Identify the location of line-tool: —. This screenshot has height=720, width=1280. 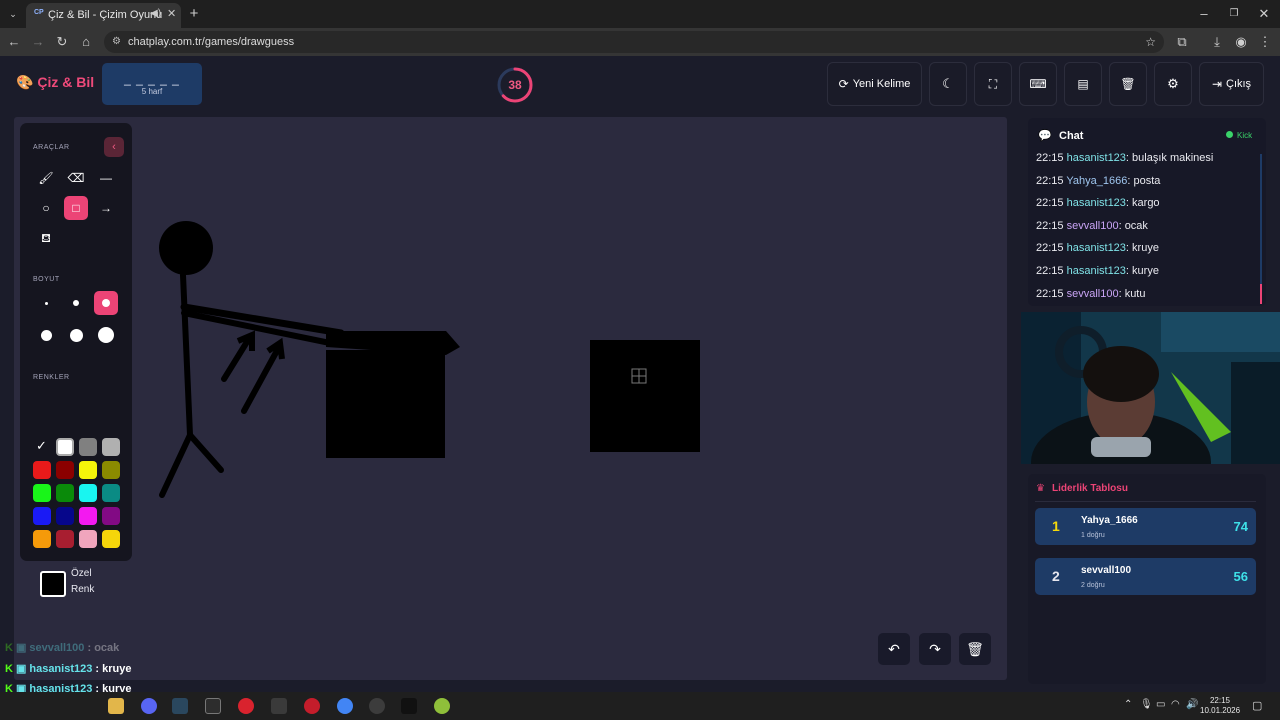
(106, 178).